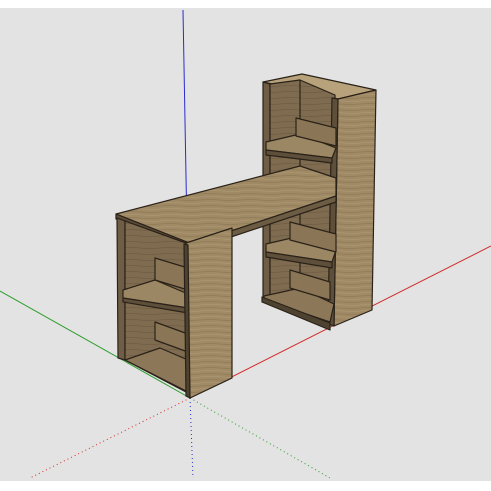  Describe the element at coordinates (121, 289) in the screenshot. I see `support-left-panel` at that location.